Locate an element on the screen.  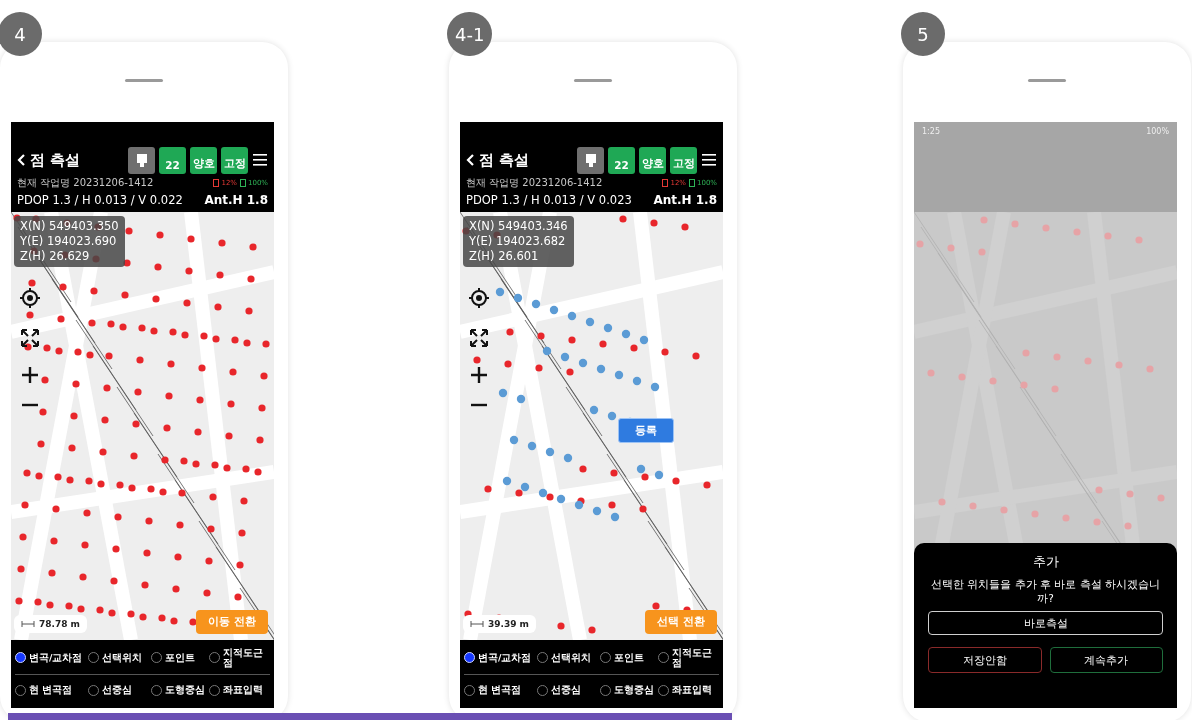
coordinate-value: Y(E) 194023.682 is located at coordinates (518, 241).